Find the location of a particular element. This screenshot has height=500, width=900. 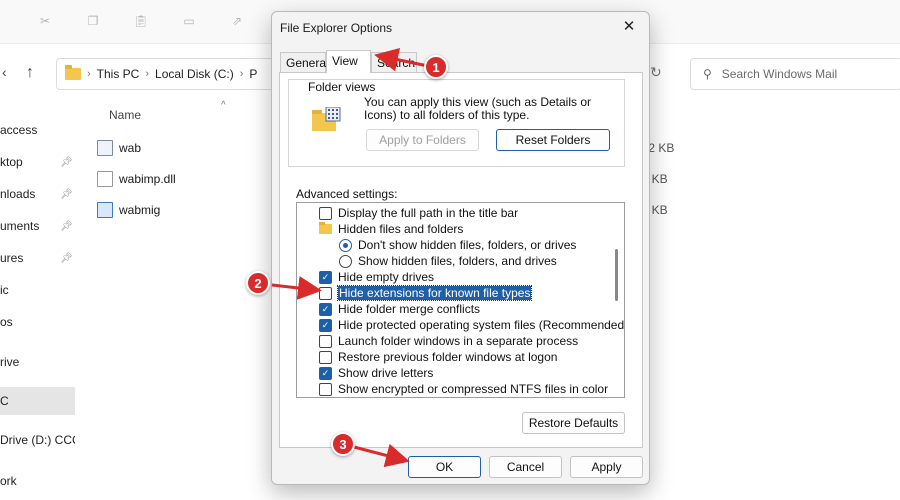

advanced-settings-label: Advanced settings: is located at coordinates (347, 194).